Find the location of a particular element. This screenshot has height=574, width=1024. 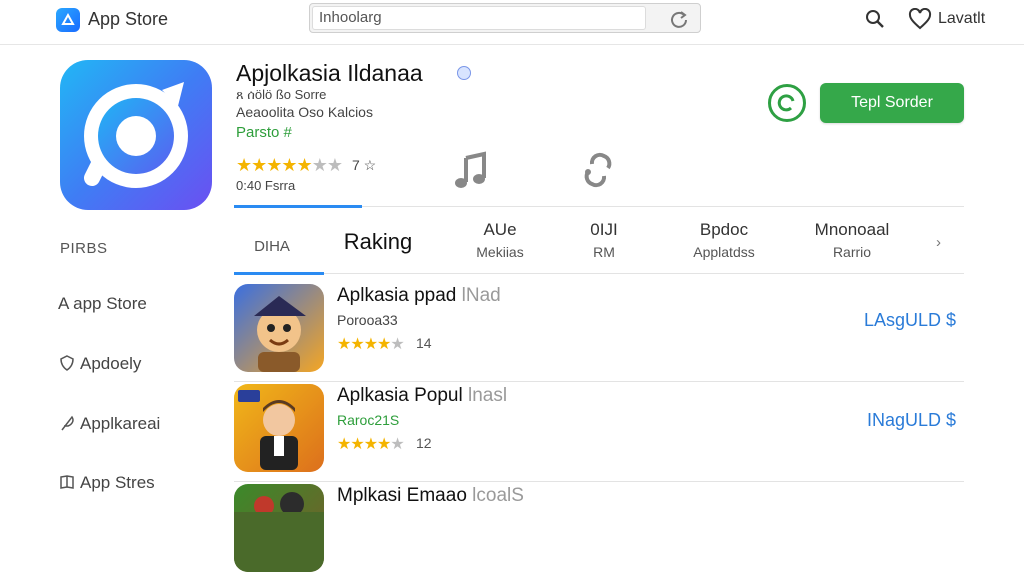

app-developer: ጸ ሰölö ßo Sorre is located at coordinates (281, 94).